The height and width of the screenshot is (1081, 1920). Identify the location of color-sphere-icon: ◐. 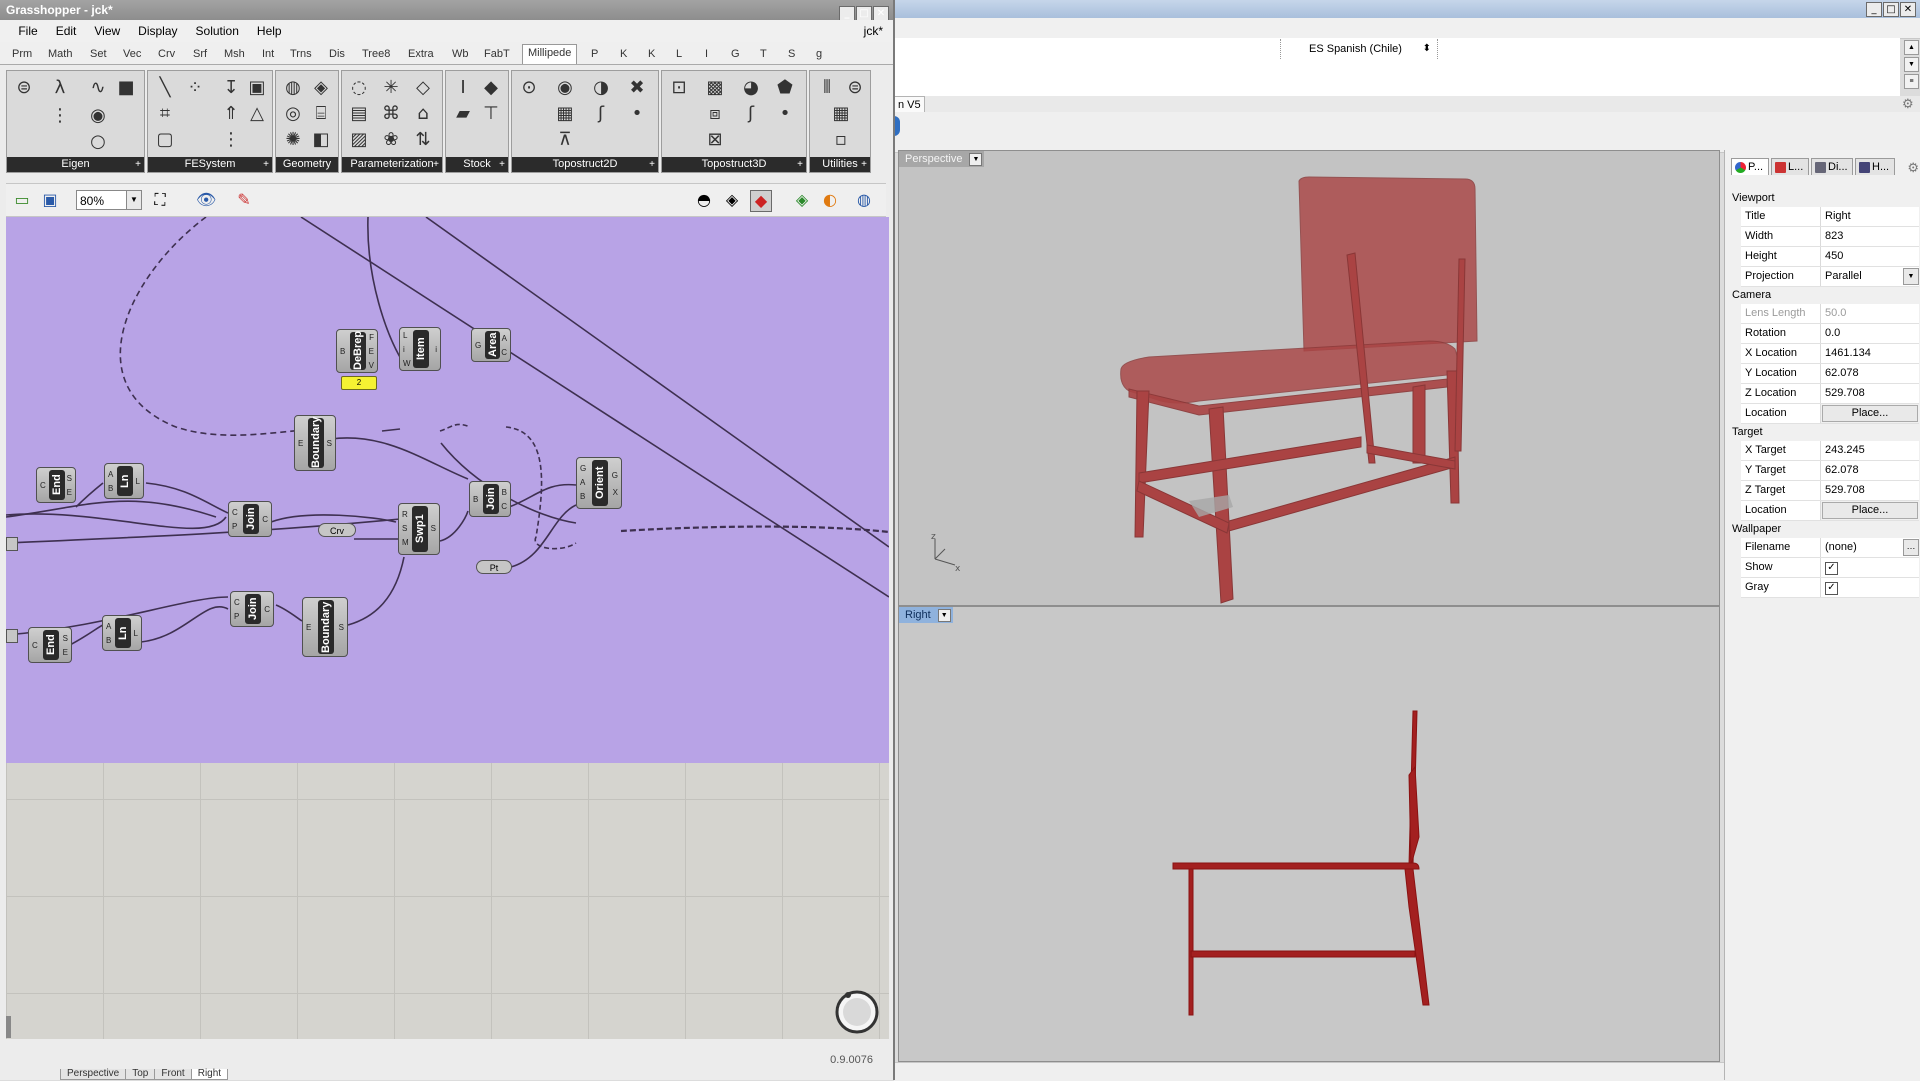
(830, 200).